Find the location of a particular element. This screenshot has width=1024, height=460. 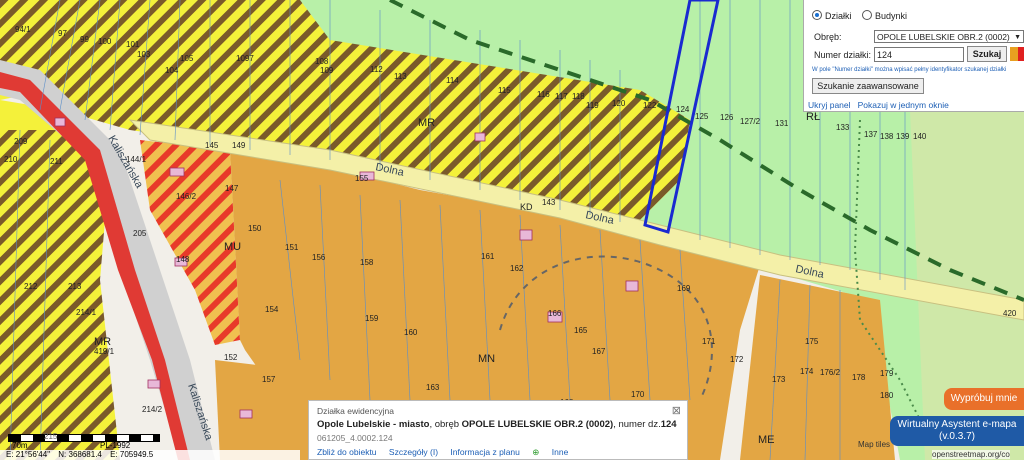

parcel-label: 103 is located at coordinates (144, 54).